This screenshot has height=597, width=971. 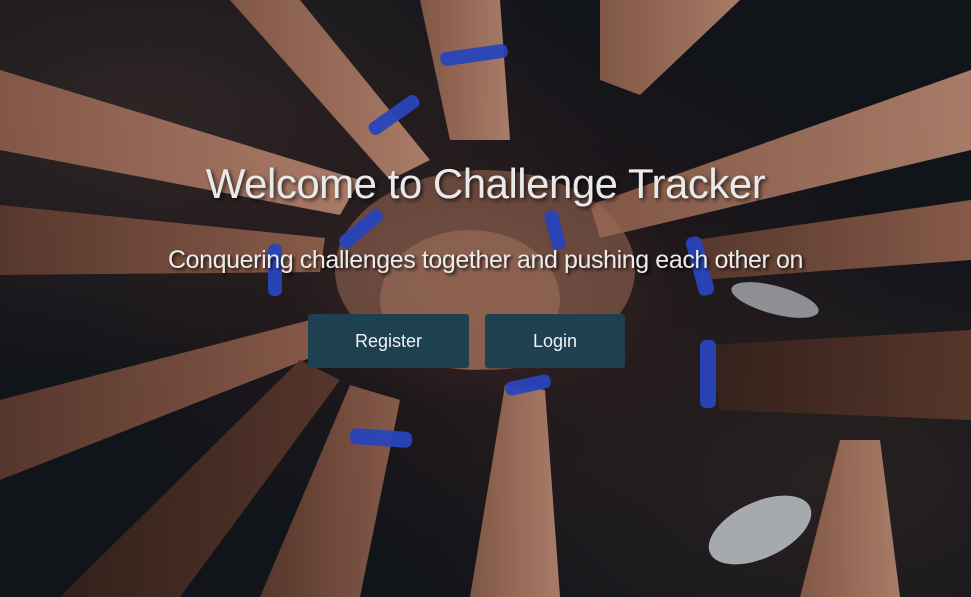 I want to click on register-button: Register, so click(x=388, y=341).